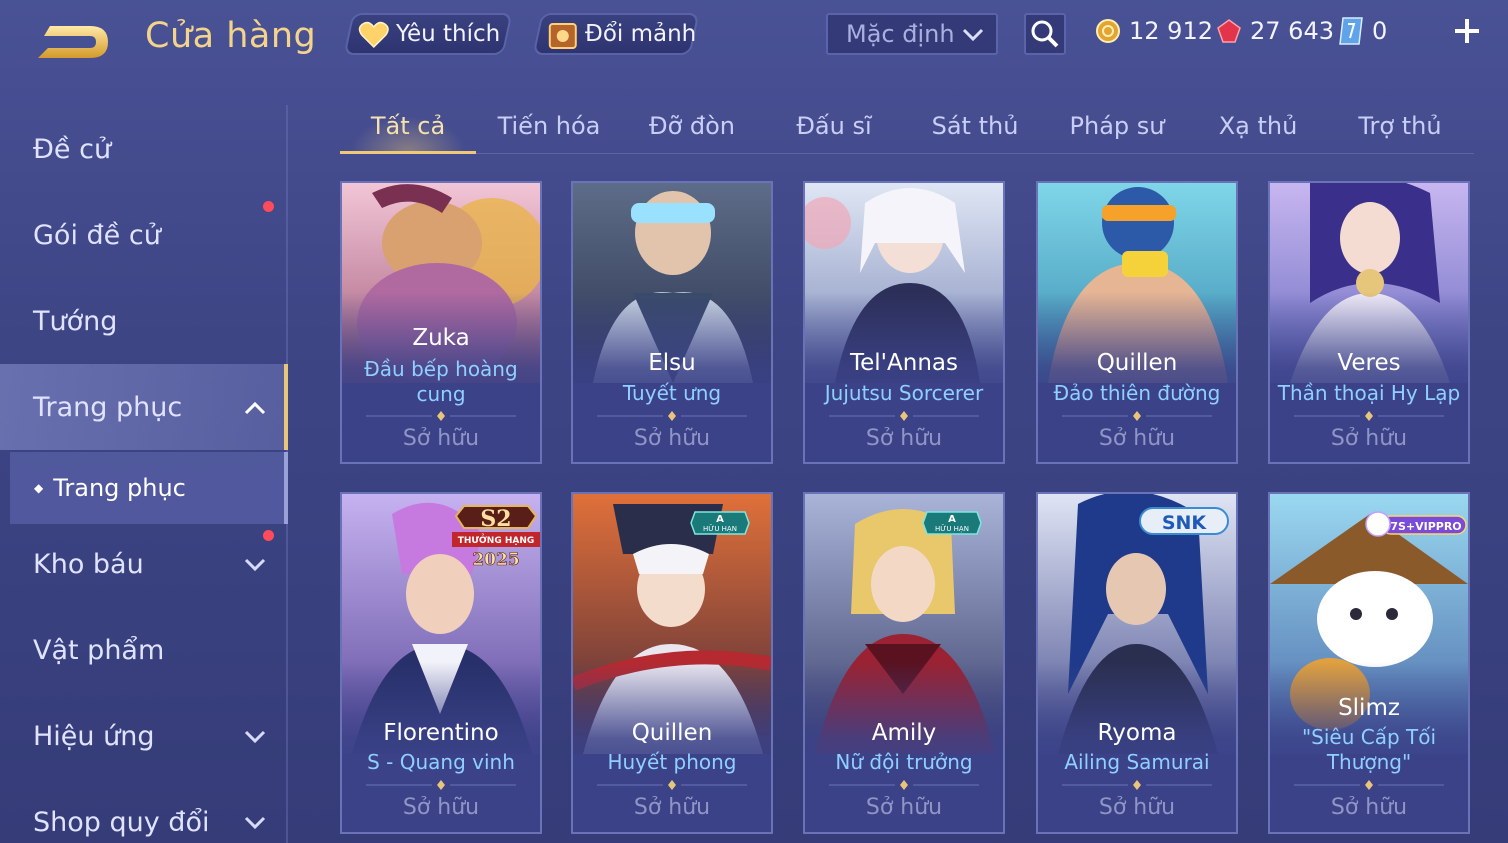 Image resolution: width=1508 pixels, height=843 pixels. I want to click on skin-card: Tel'Annas Jujutsu Sorcerer Sở hữu, so click(904, 322).